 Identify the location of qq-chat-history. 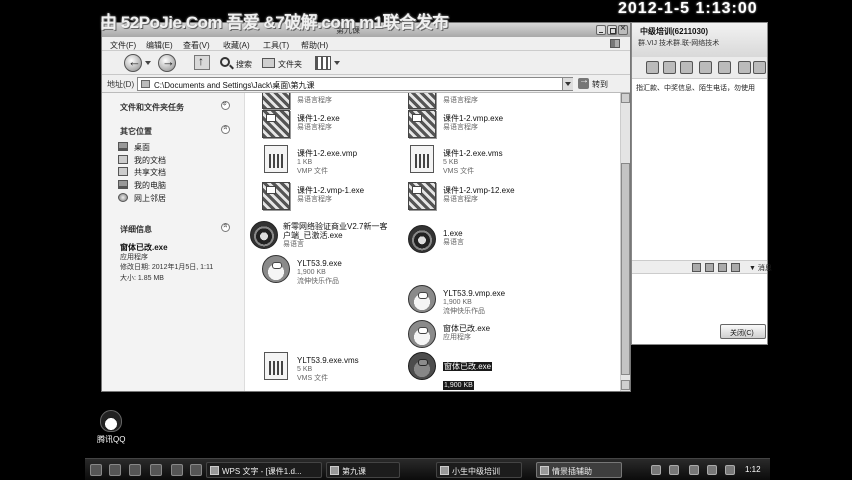
(699, 177).